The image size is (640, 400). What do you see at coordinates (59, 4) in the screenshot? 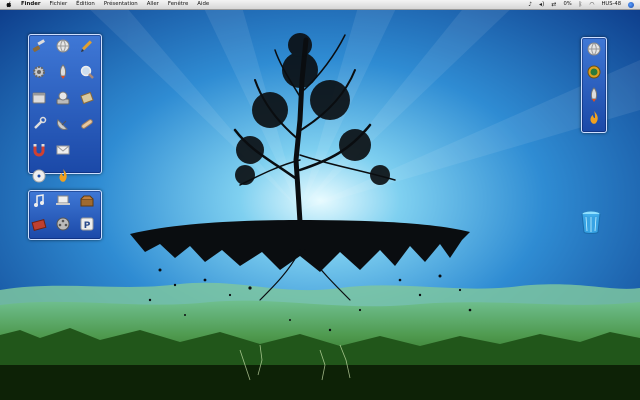
I see `menu-fichier: Fichier` at bounding box center [59, 4].